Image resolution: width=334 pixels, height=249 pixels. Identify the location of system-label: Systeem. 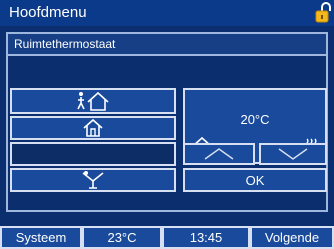
(41, 237).